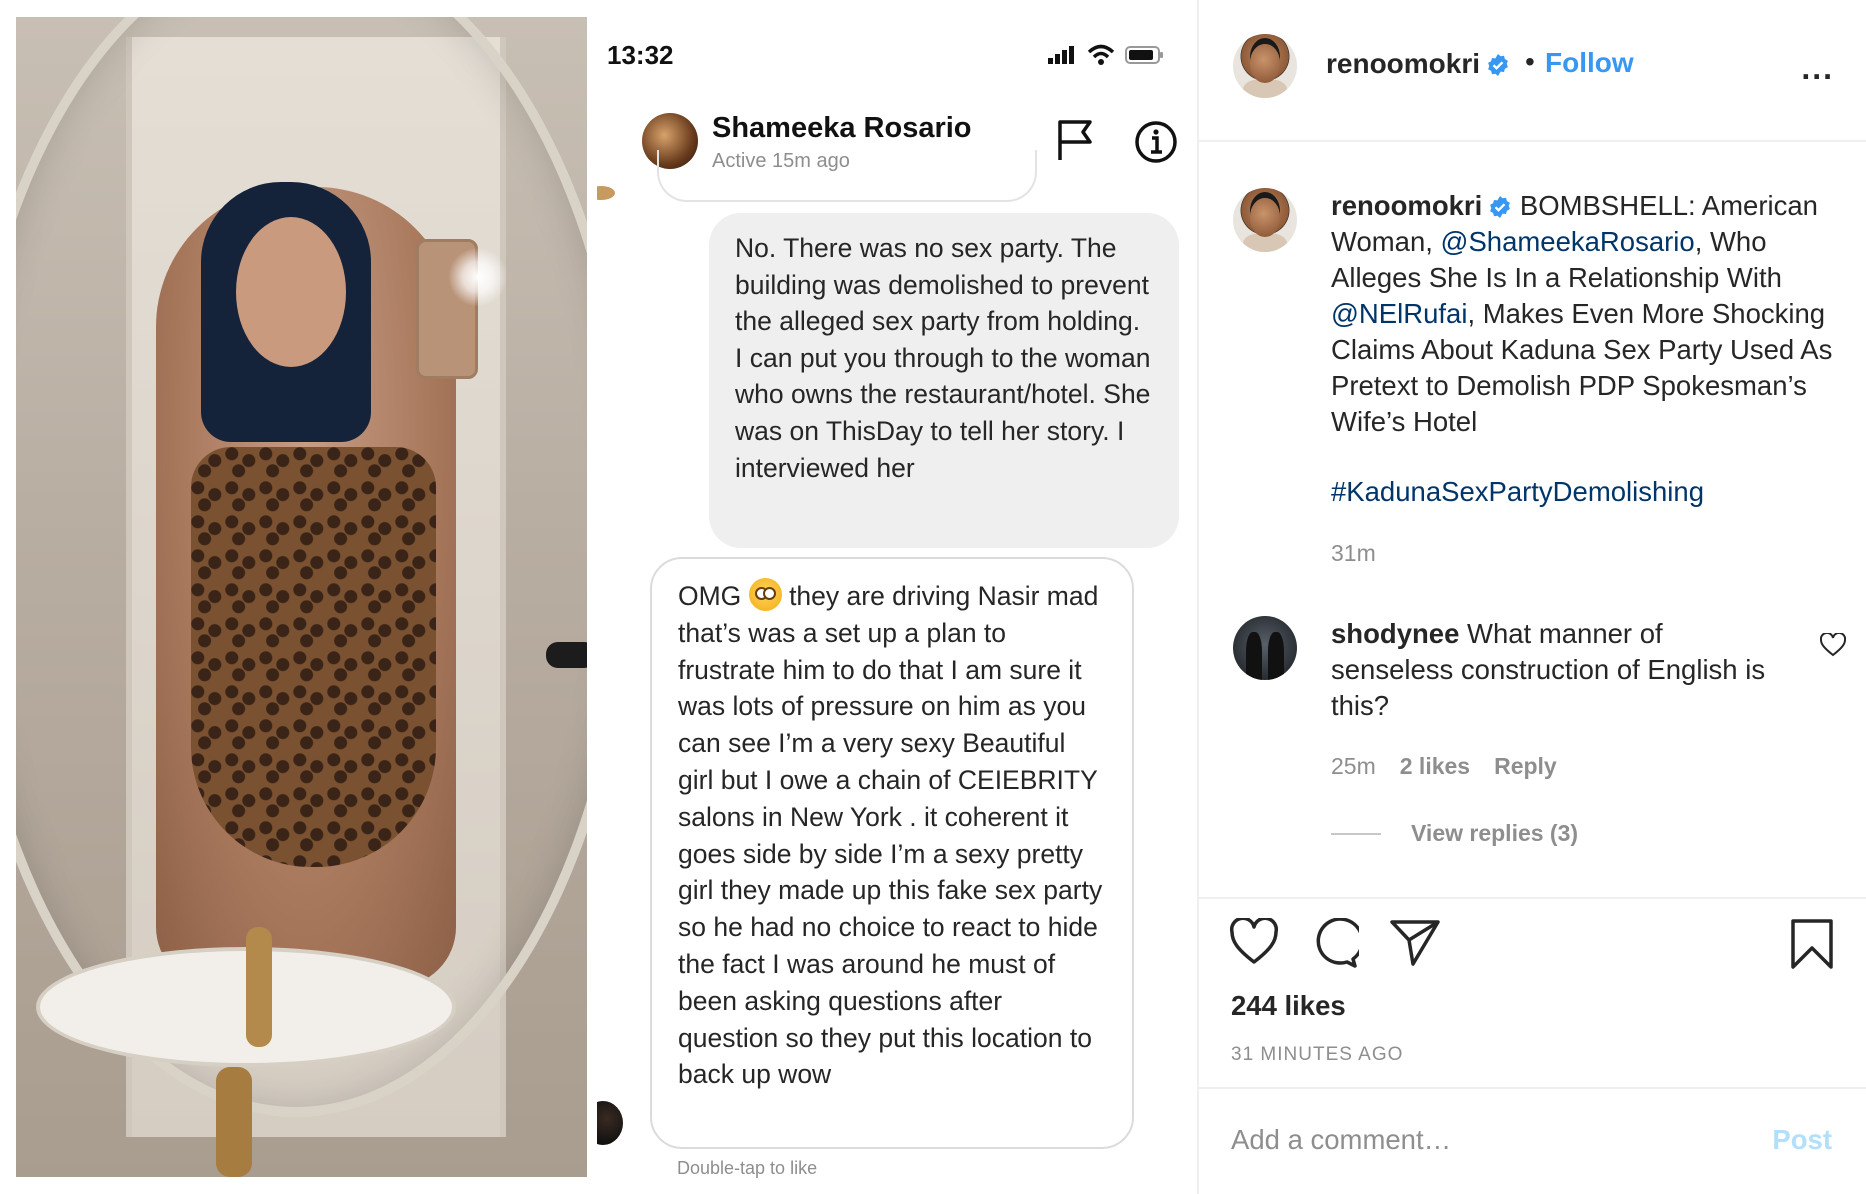 This screenshot has height=1194, width=1866. I want to click on follow-button: Follow, so click(1589, 63).